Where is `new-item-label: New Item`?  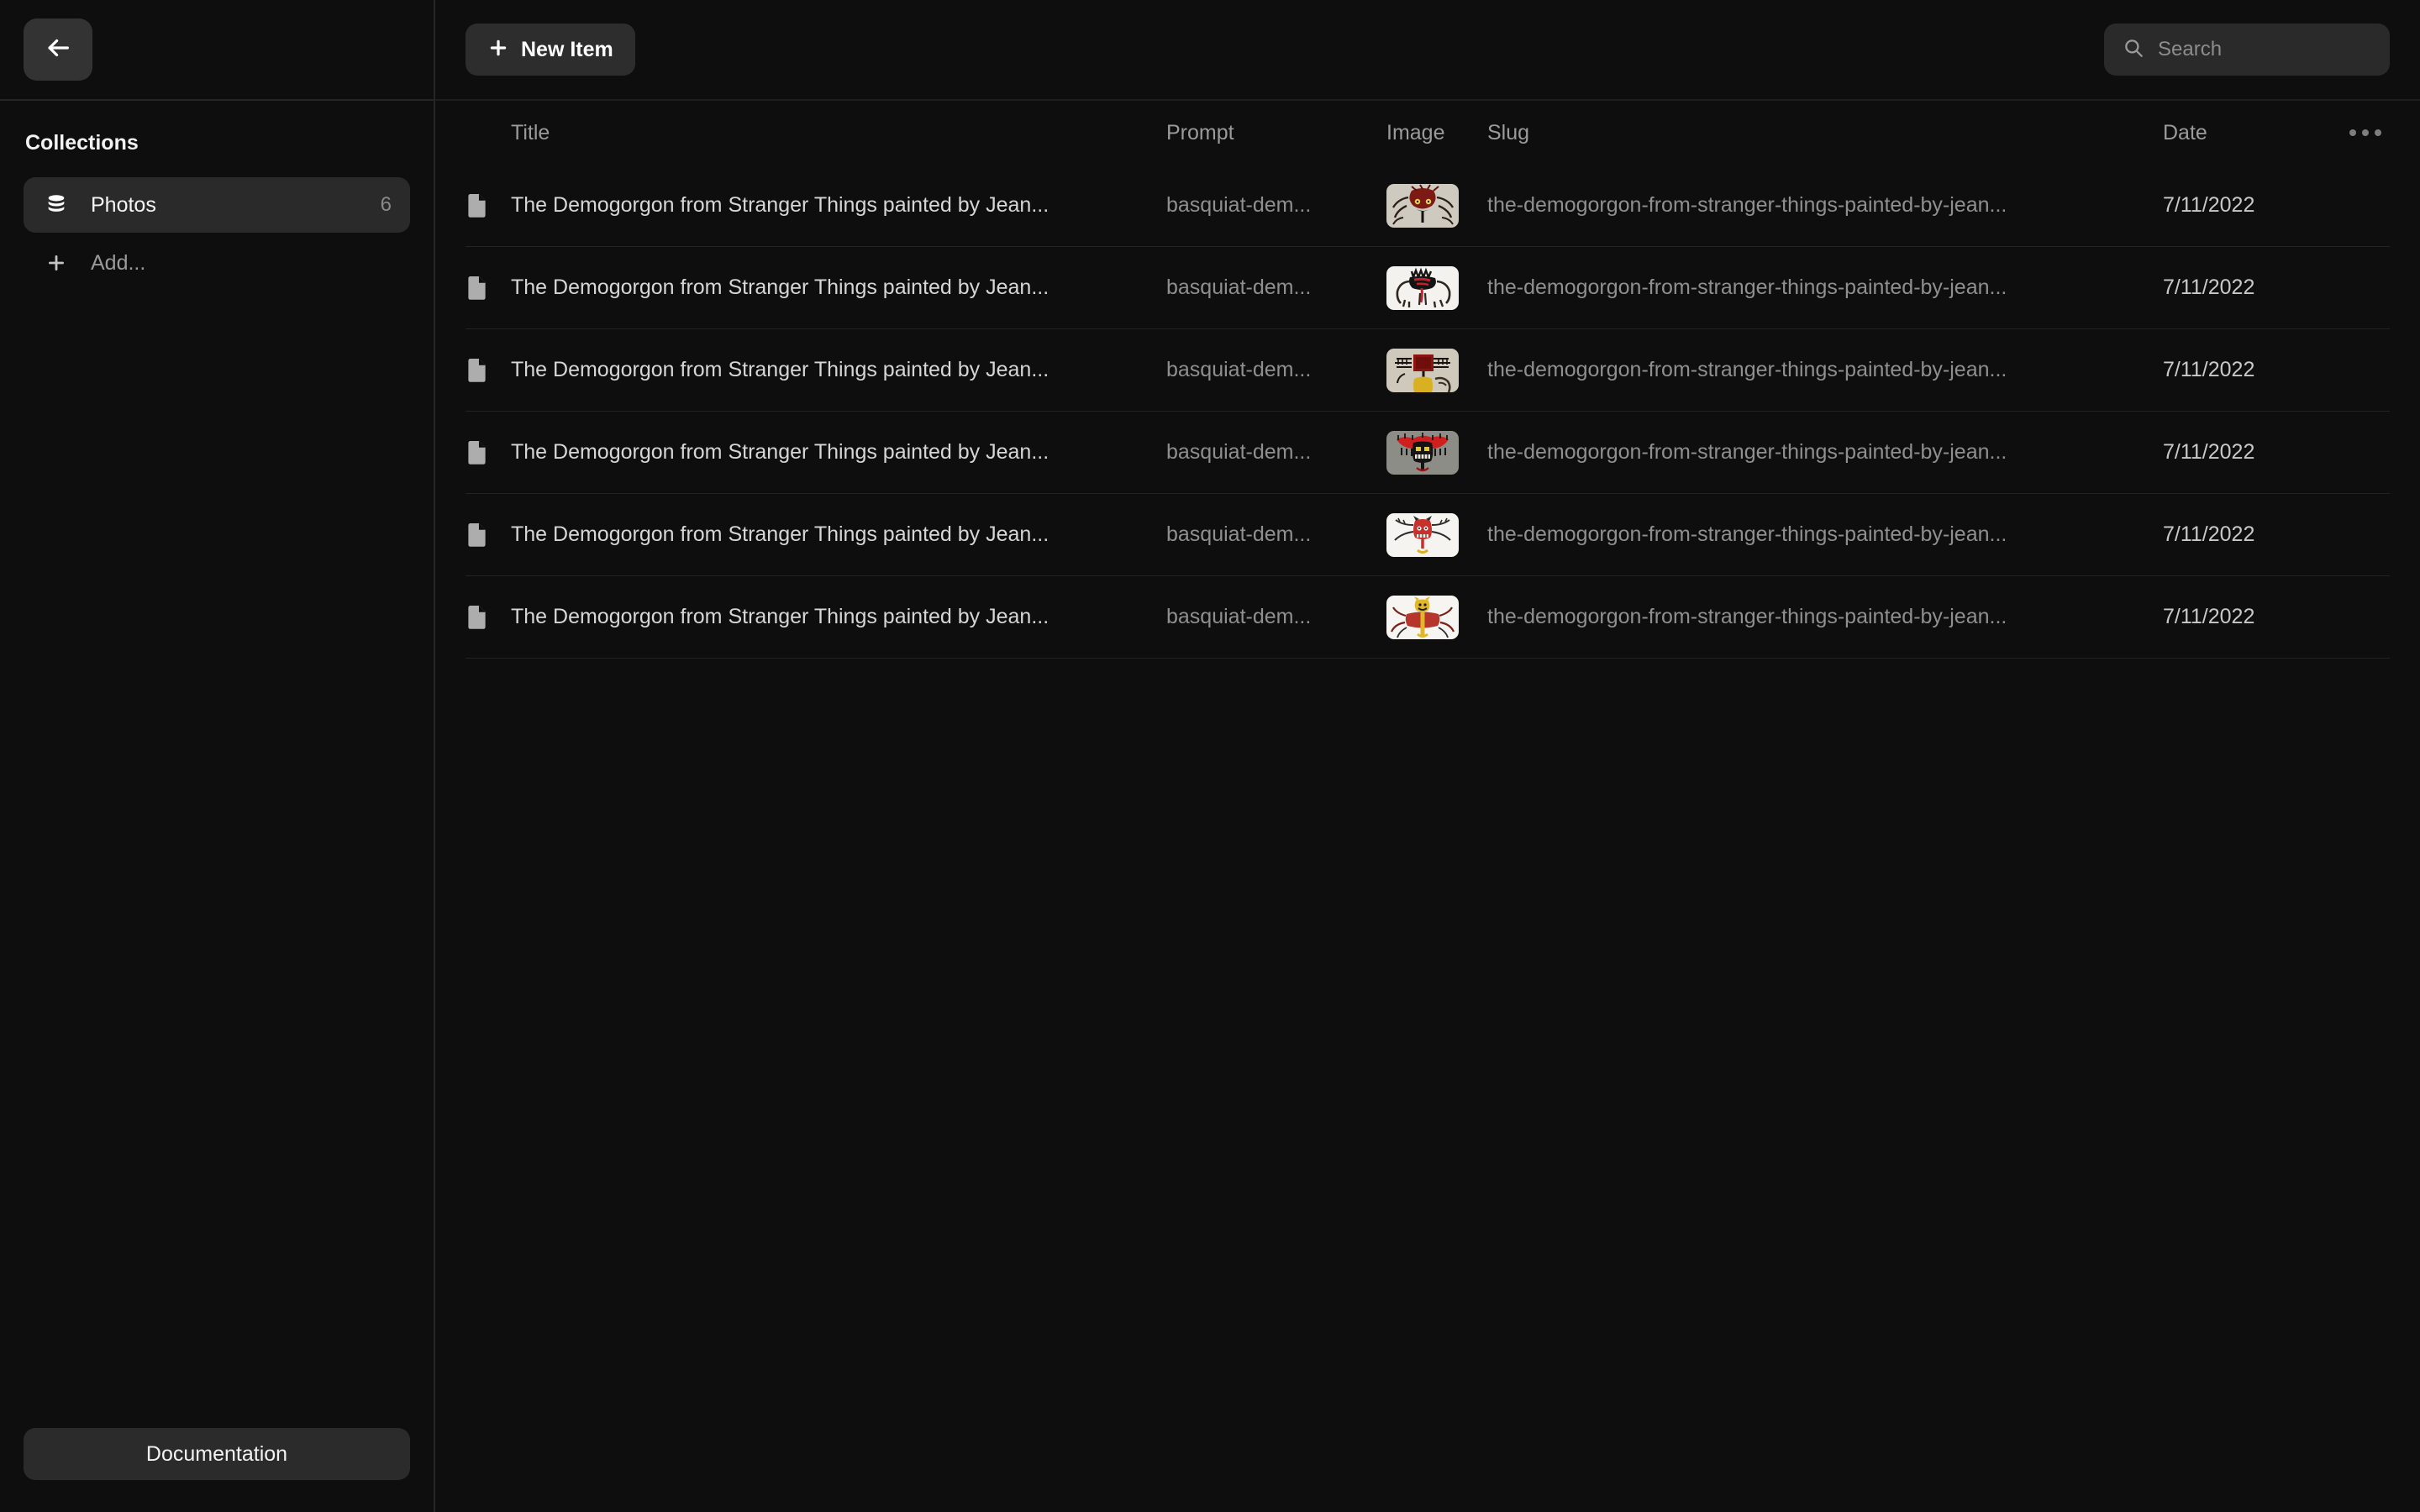
new-item-label: New Item is located at coordinates (567, 49).